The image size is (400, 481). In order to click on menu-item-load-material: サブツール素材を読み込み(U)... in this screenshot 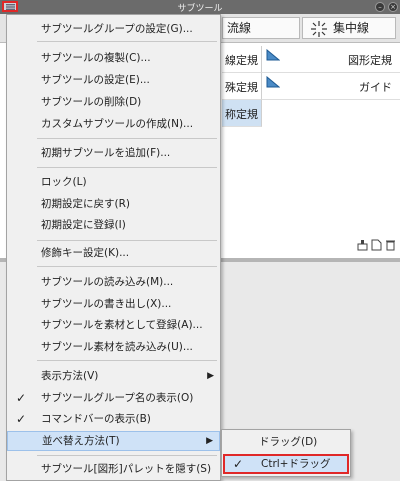, I will do `click(113, 347)`.